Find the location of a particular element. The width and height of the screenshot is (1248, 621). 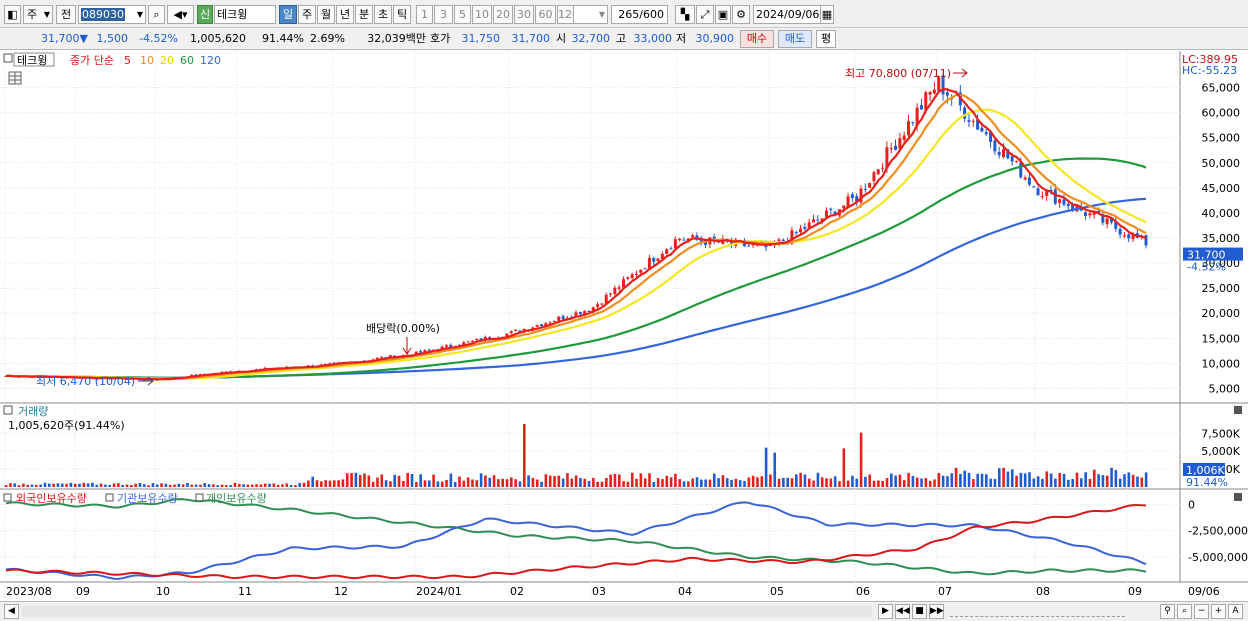

fast-forward-icon: ▶▶ is located at coordinates (936, 611).